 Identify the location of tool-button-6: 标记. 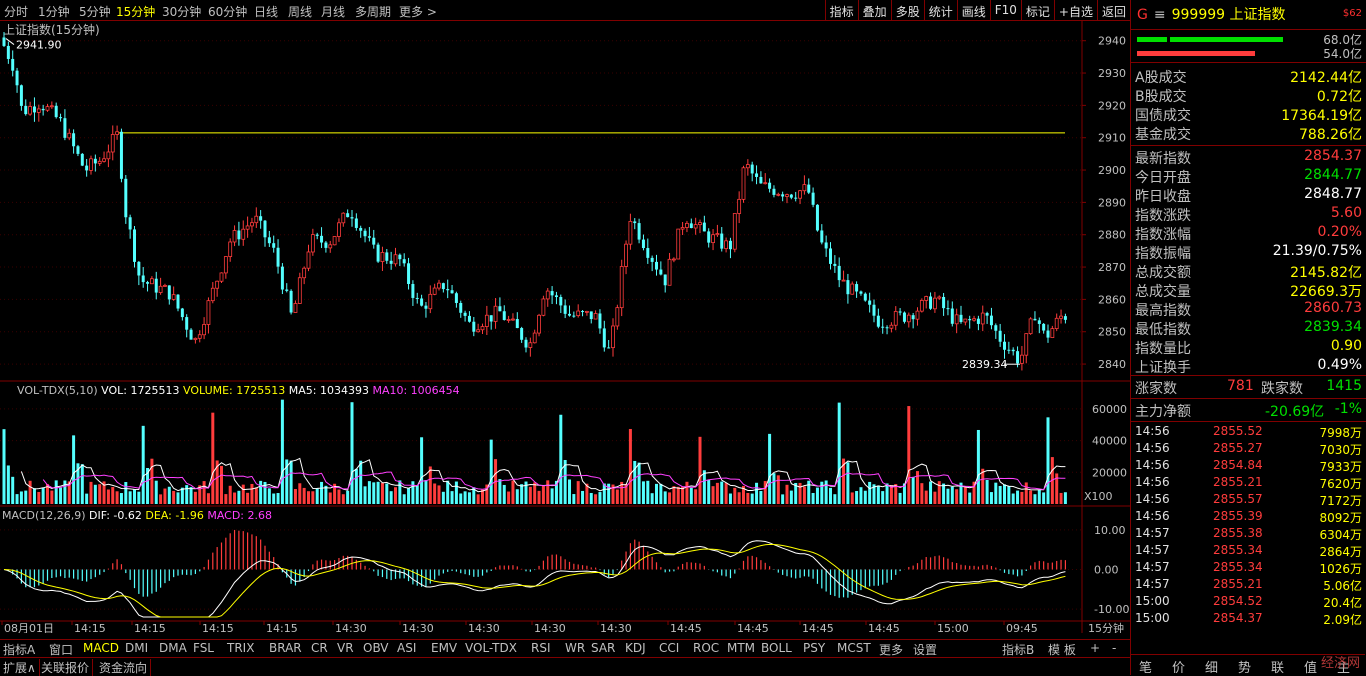
(1037, 10).